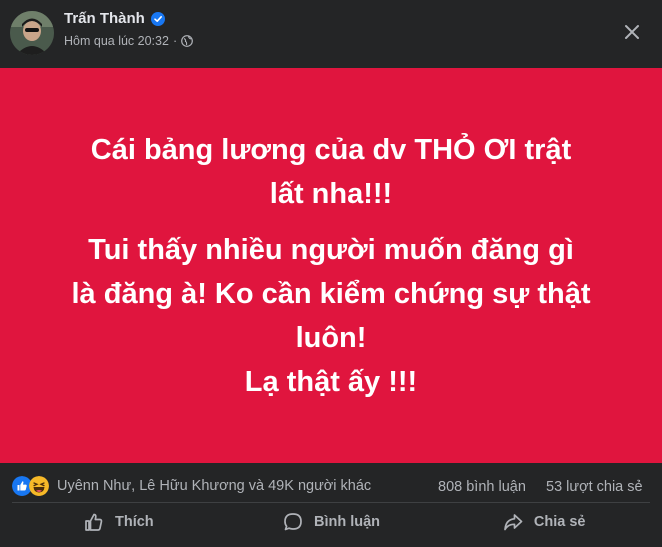 The height and width of the screenshot is (547, 662). I want to click on share-button: Chia sẻ, so click(543, 522).